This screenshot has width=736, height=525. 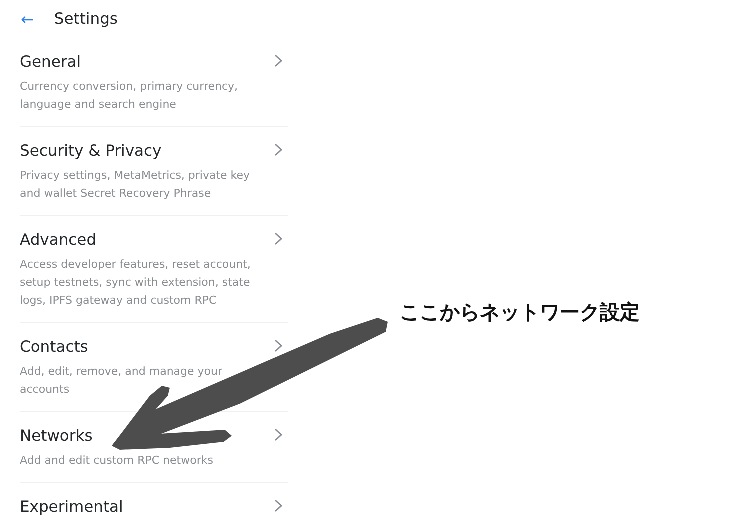 I want to click on setting-title: Security & Privacy, so click(x=91, y=151).